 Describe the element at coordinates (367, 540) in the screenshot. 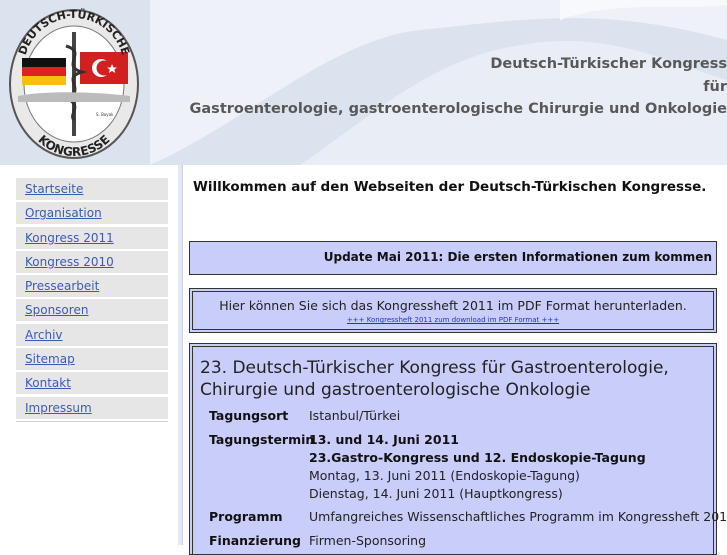

I see `finanzierung-value: Firmen-Sponsoring` at that location.